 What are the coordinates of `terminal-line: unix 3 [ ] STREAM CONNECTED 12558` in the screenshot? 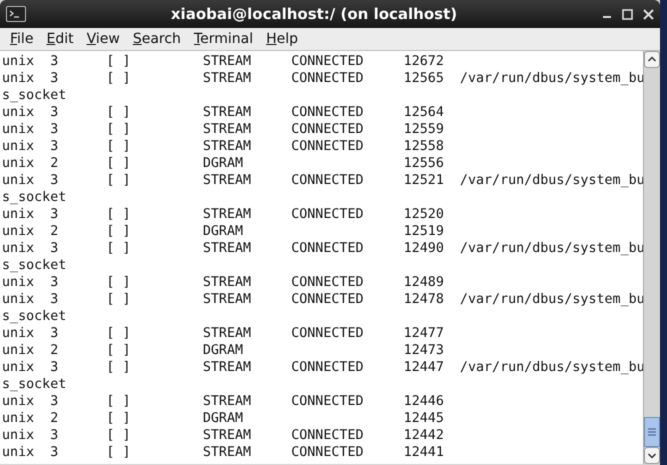 It's located at (223, 146).